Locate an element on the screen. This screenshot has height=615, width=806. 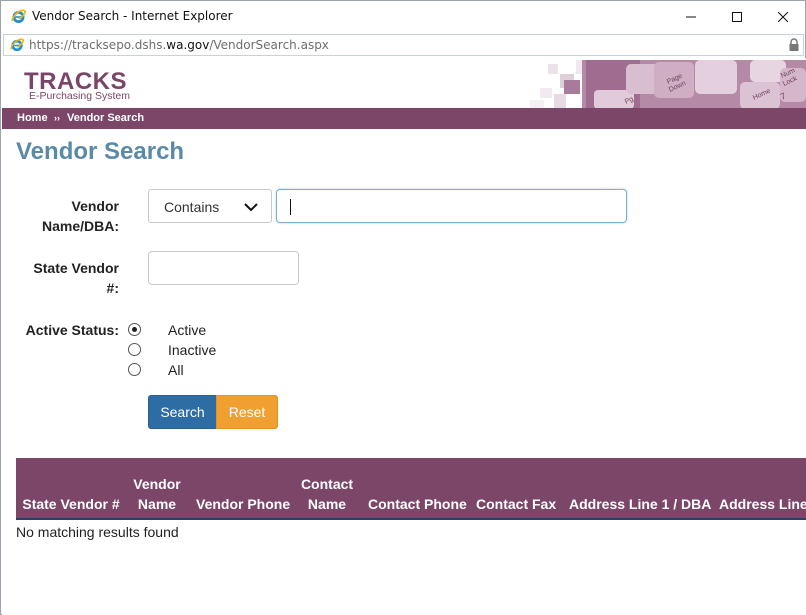
status-label-all: All is located at coordinates (176, 370).